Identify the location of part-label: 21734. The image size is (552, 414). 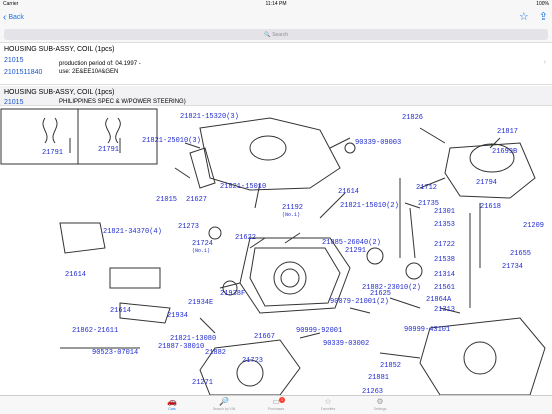
(512, 267).